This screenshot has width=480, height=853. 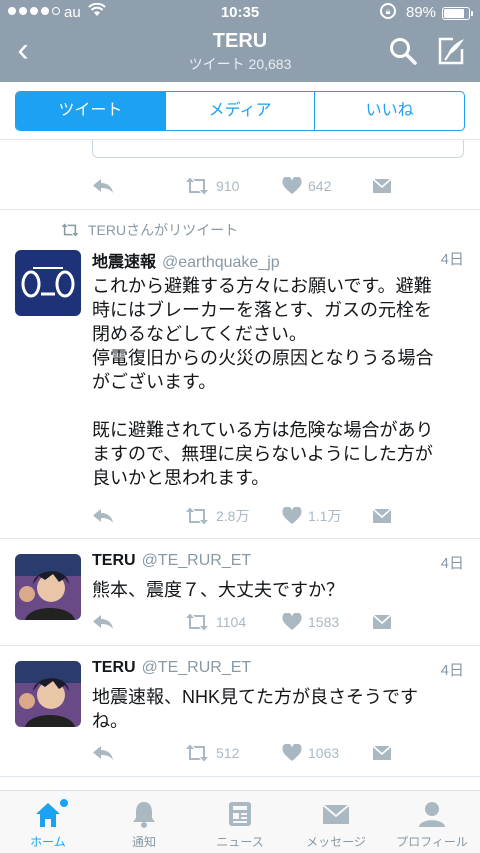 I want to click on search-icon, so click(x=403, y=51).